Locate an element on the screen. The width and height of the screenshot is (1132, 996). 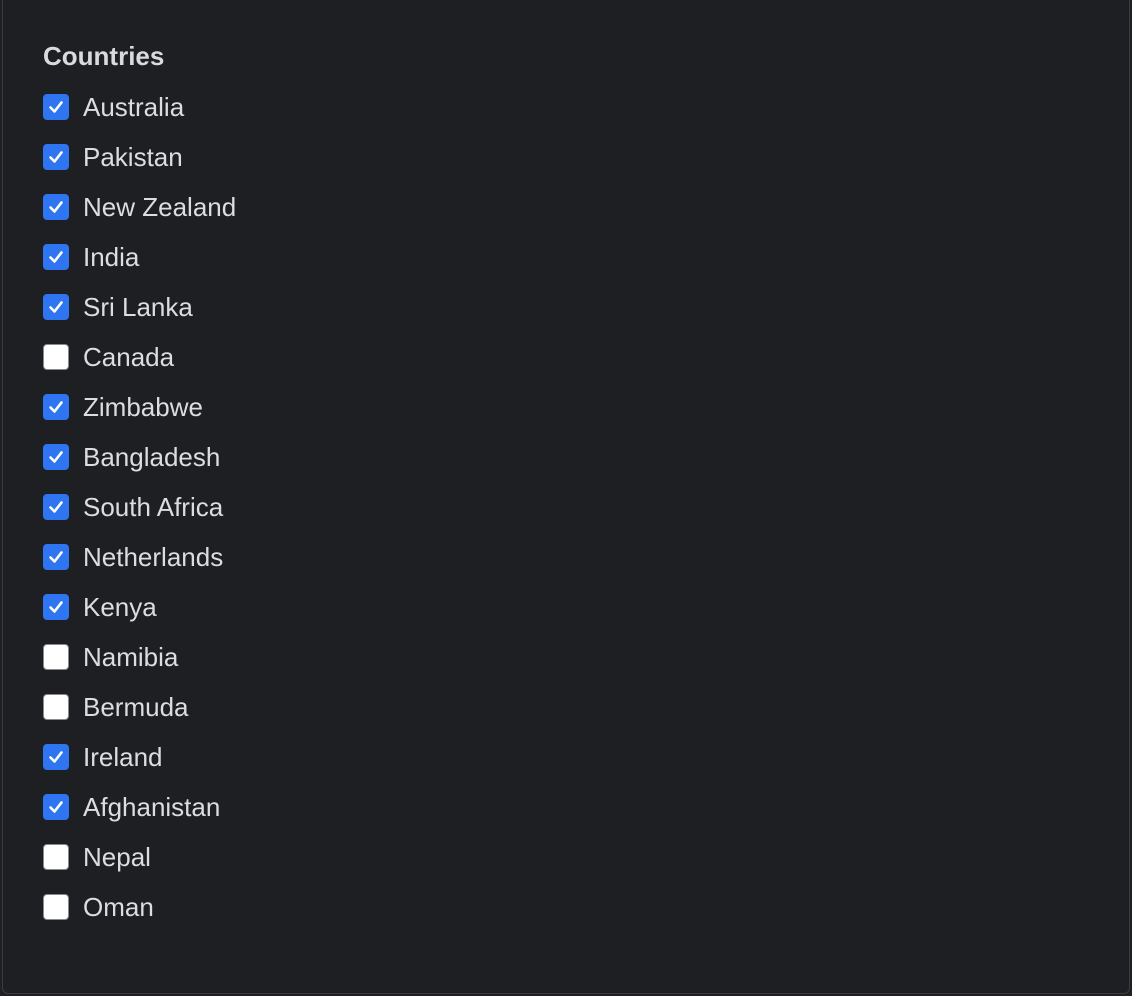
country-option-bermuda: Bermuda is located at coordinates (139, 707).